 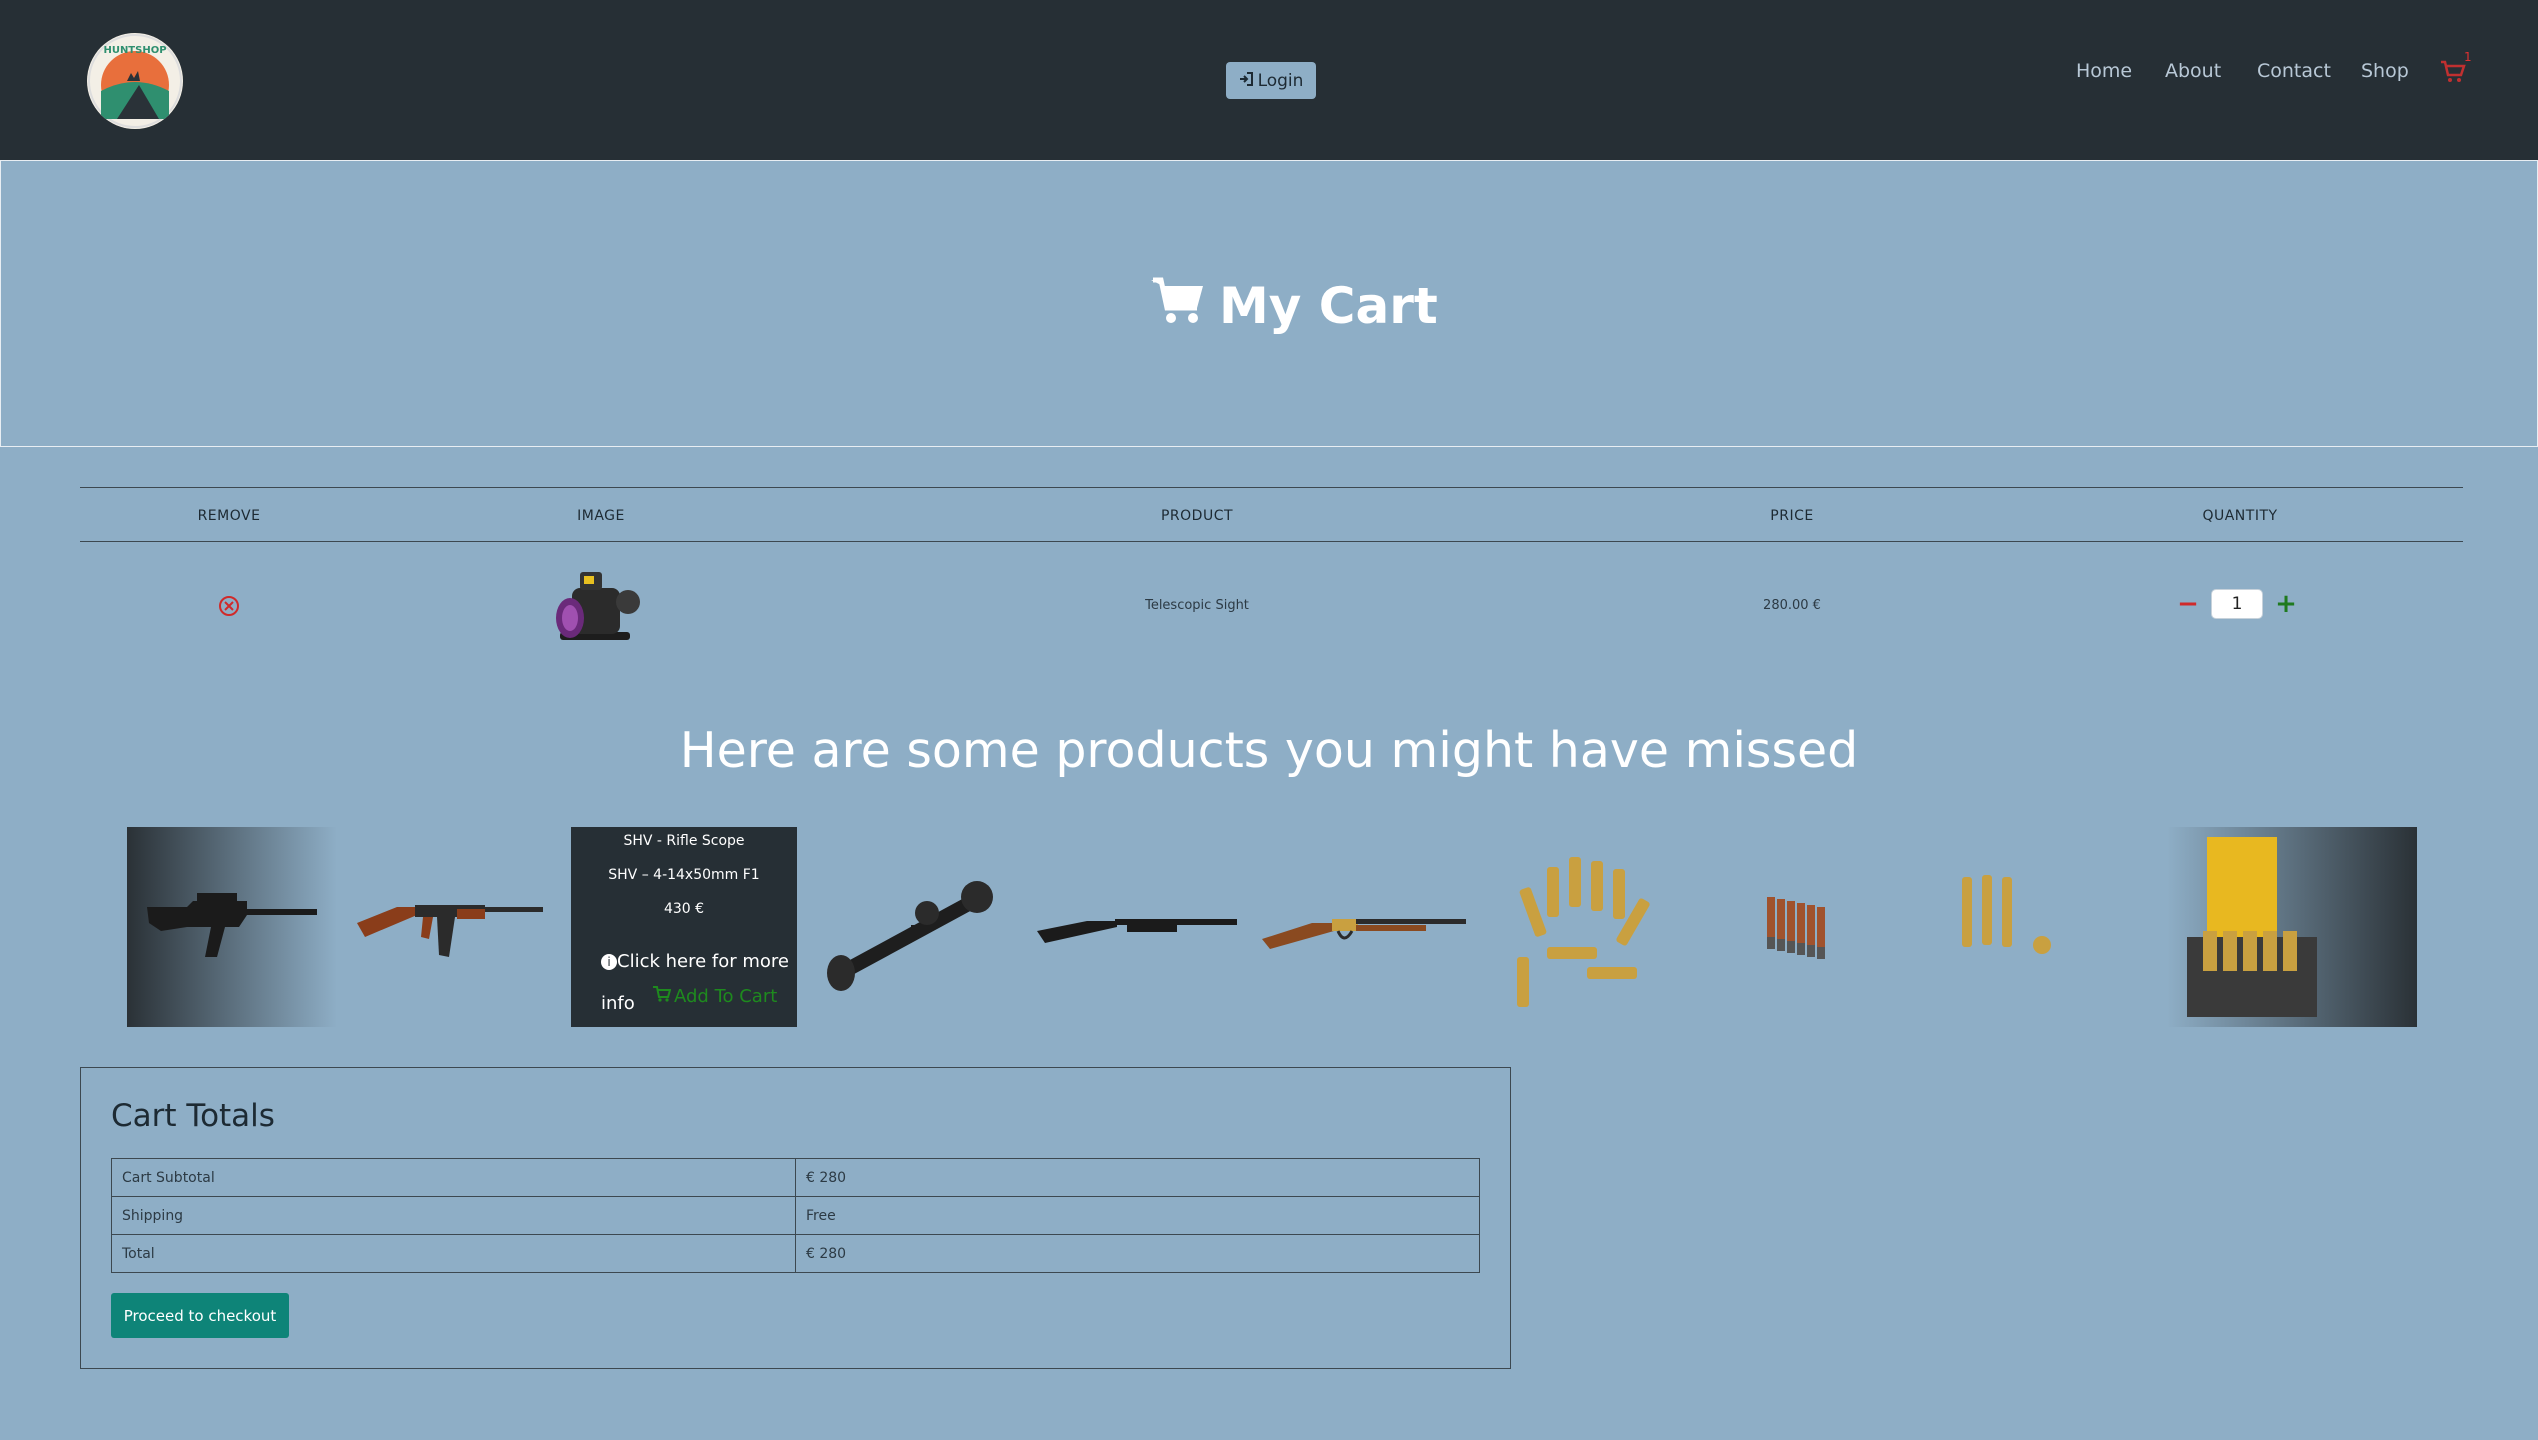 I want to click on more-info-link: i Click here for more info, so click(x=696, y=983).